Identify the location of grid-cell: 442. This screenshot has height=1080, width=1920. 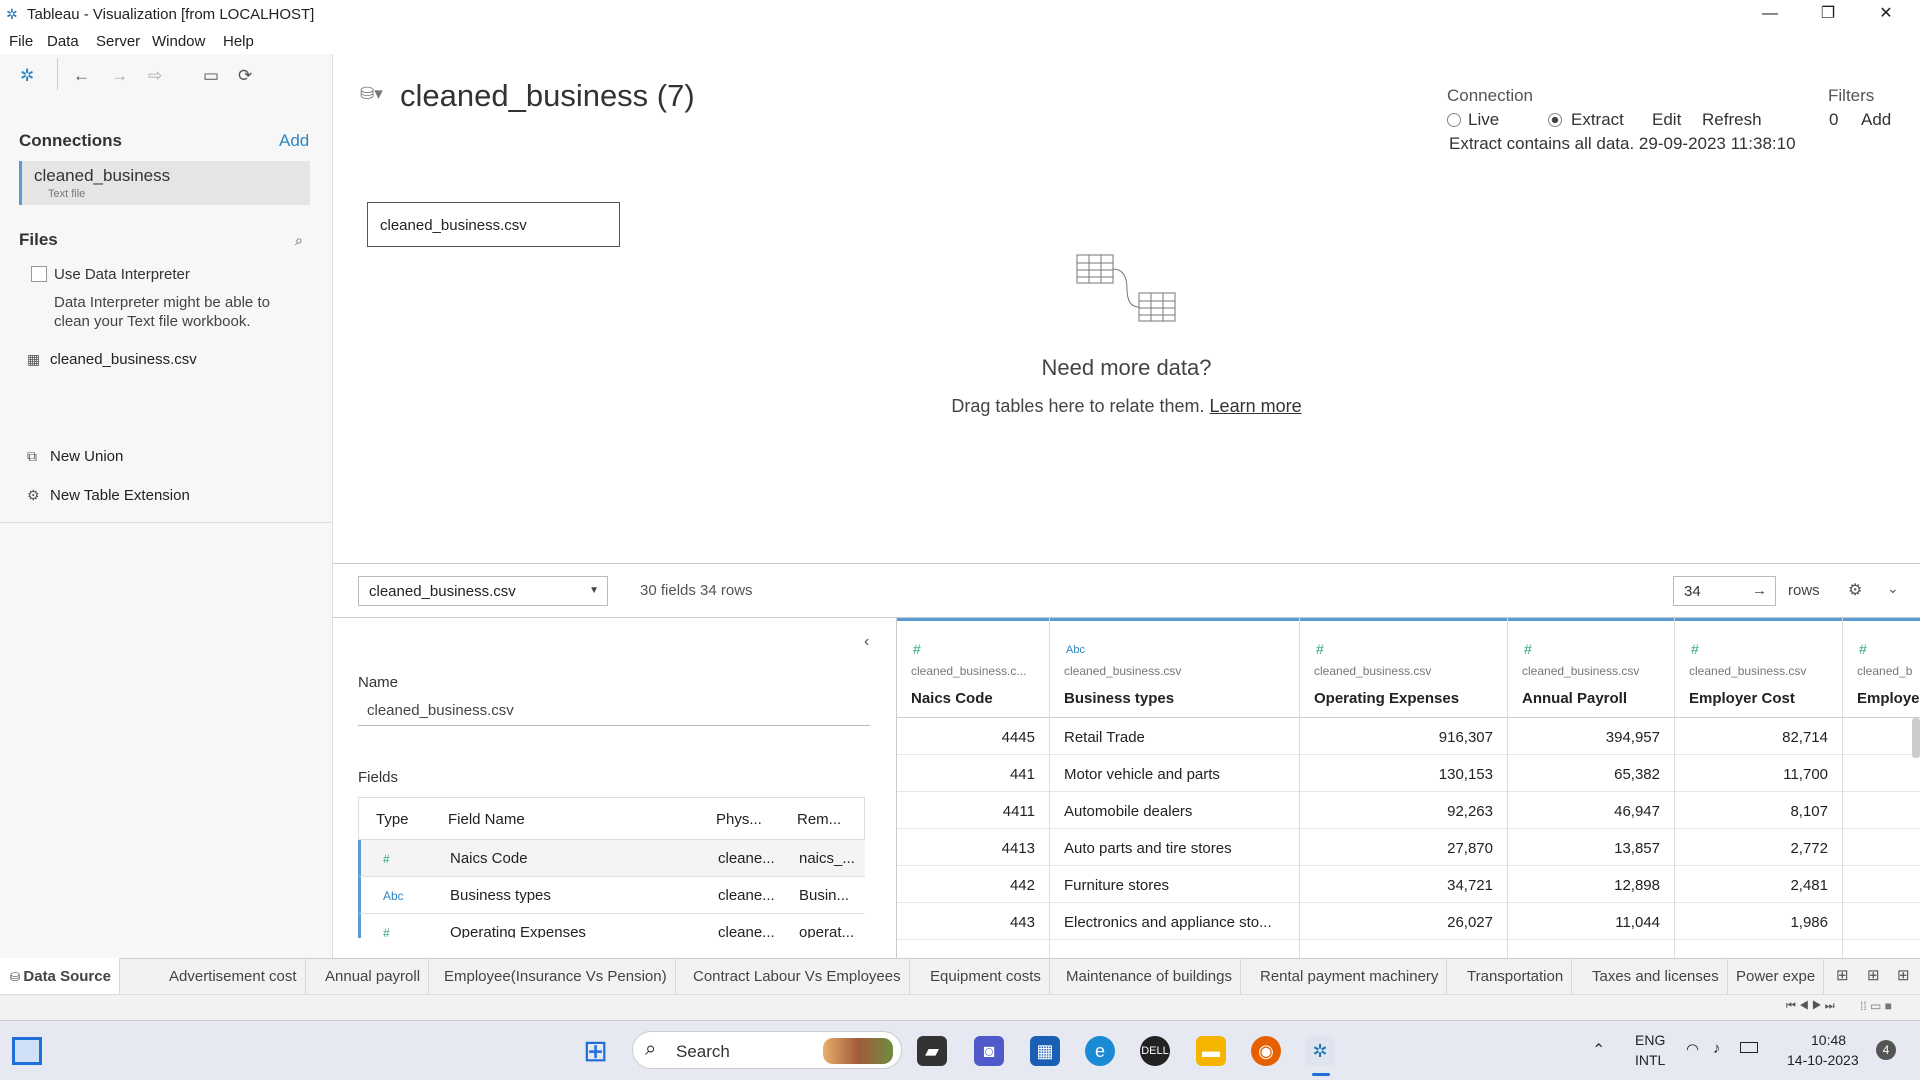
(973, 884).